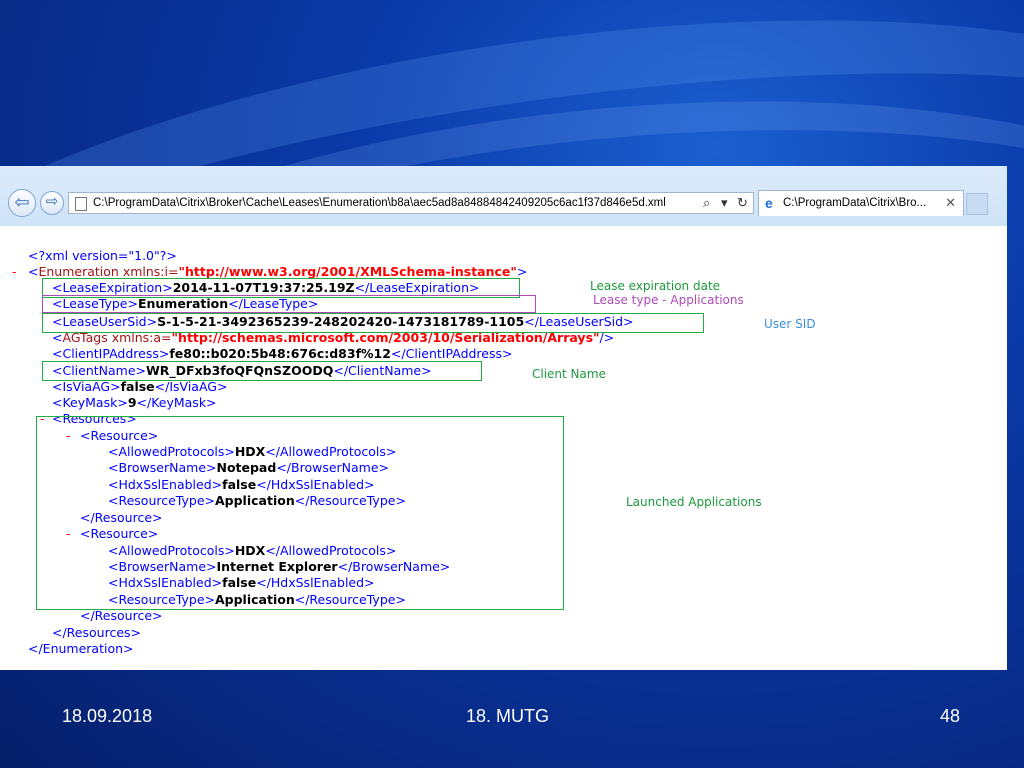 This screenshot has width=1024, height=768. What do you see at coordinates (107, 716) in the screenshot?
I see `footer-date: 18.09.2018` at bounding box center [107, 716].